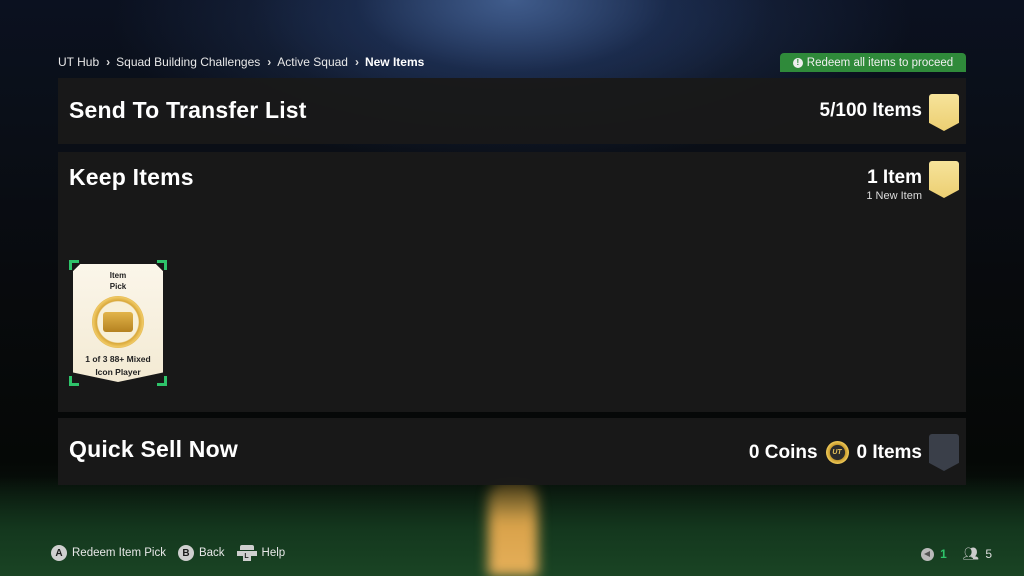 Image resolution: width=1024 pixels, height=576 pixels. What do you see at coordinates (894, 196) in the screenshot?
I see `keep-new-count: 1 New Item` at bounding box center [894, 196].